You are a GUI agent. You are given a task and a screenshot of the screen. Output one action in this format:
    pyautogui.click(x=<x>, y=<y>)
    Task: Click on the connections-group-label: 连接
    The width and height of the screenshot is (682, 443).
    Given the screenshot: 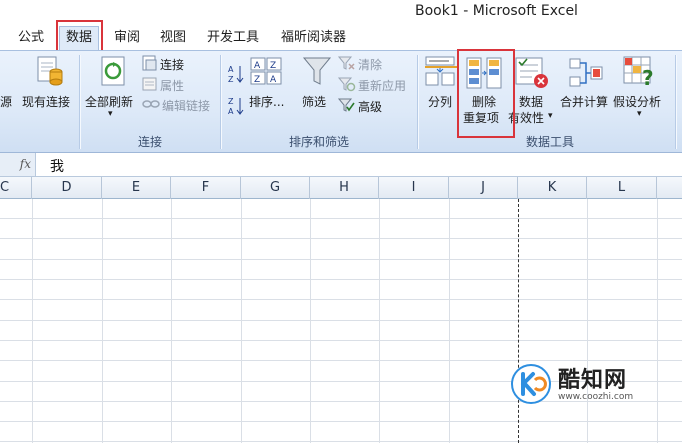 What is the action you would take?
    pyautogui.click(x=149, y=142)
    